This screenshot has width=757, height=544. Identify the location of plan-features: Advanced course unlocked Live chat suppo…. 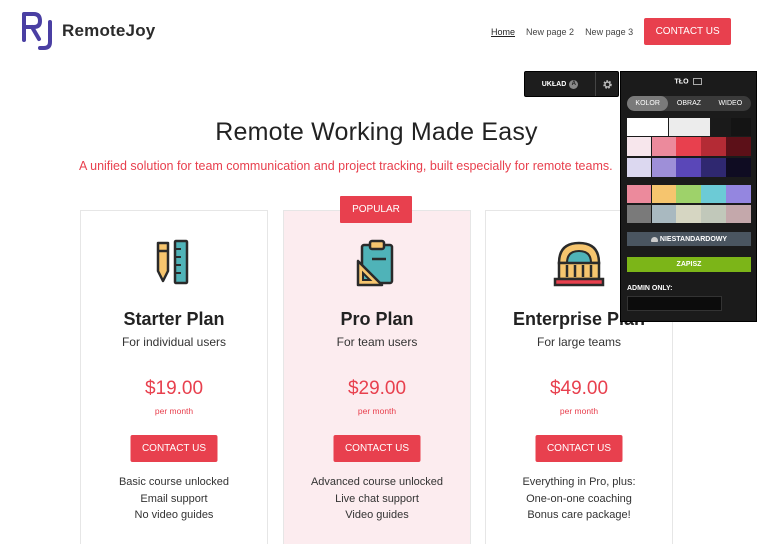
(377, 499).